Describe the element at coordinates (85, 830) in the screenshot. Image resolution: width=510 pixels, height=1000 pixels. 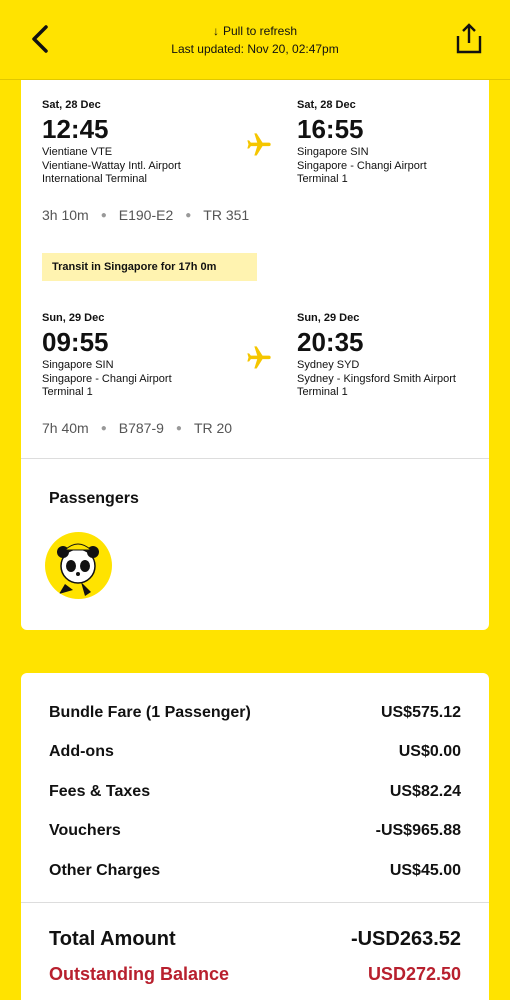
I see `fare-label: Vouchers` at that location.